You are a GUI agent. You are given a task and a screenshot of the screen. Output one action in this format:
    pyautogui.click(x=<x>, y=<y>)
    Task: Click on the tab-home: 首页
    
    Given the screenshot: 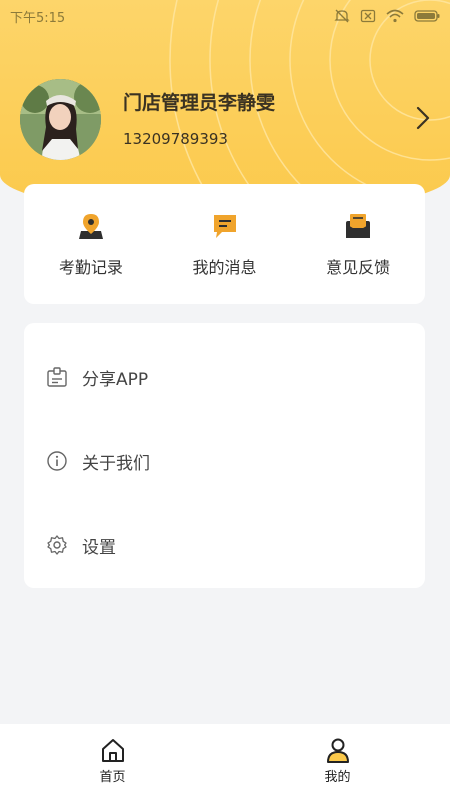 What is the action you would take?
    pyautogui.click(x=112, y=762)
    